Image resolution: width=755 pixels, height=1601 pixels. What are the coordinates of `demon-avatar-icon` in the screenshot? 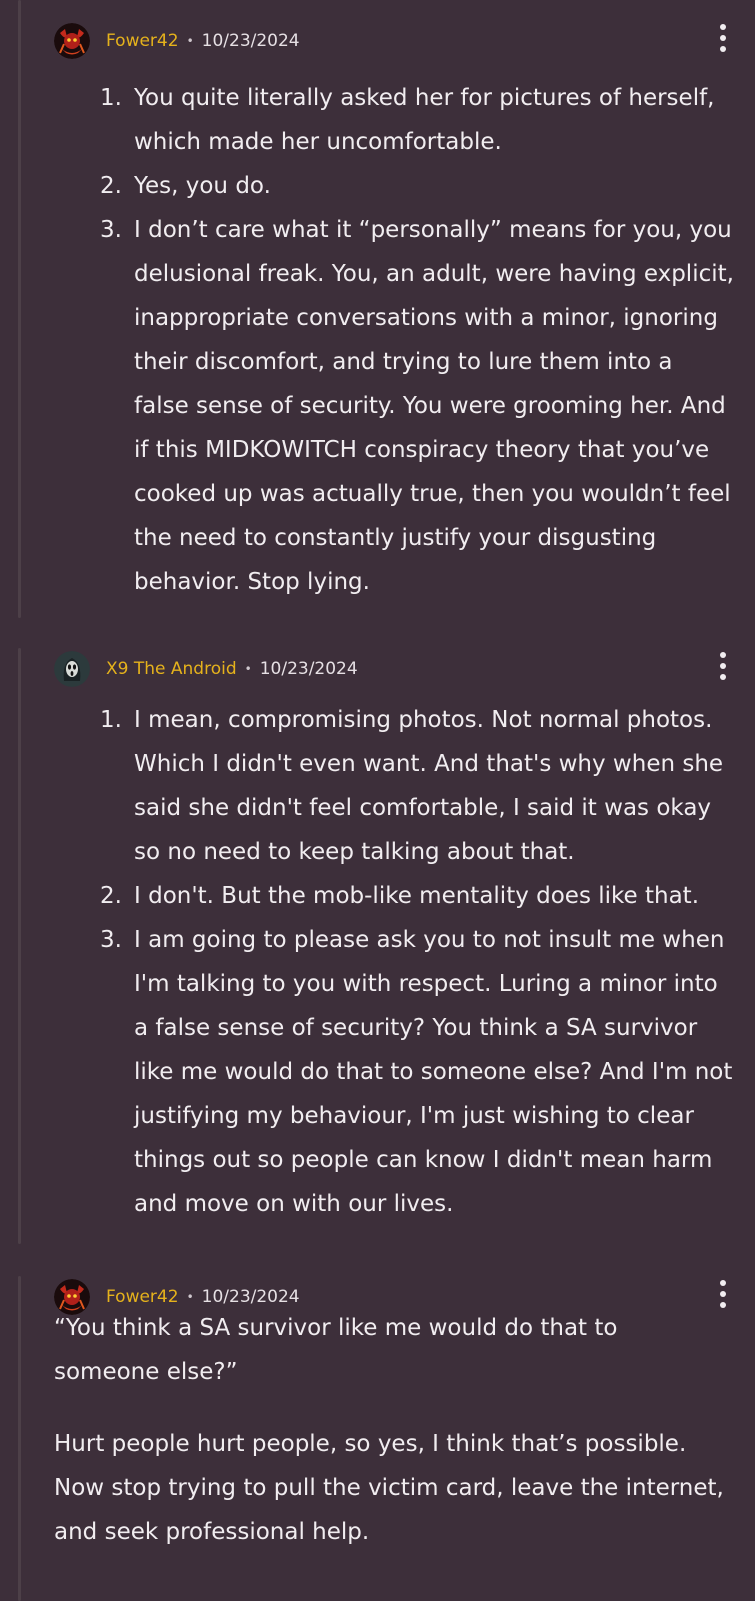 It's located at (72, 41).